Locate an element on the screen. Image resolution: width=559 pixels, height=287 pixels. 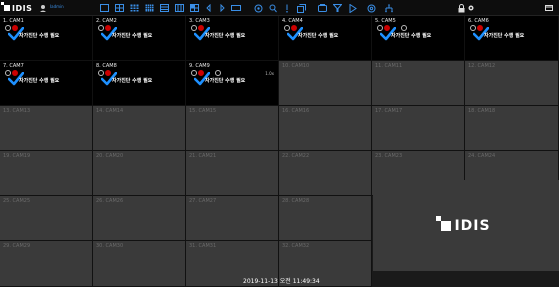
idis-logo: IDIS is located at coordinates (17, 8).